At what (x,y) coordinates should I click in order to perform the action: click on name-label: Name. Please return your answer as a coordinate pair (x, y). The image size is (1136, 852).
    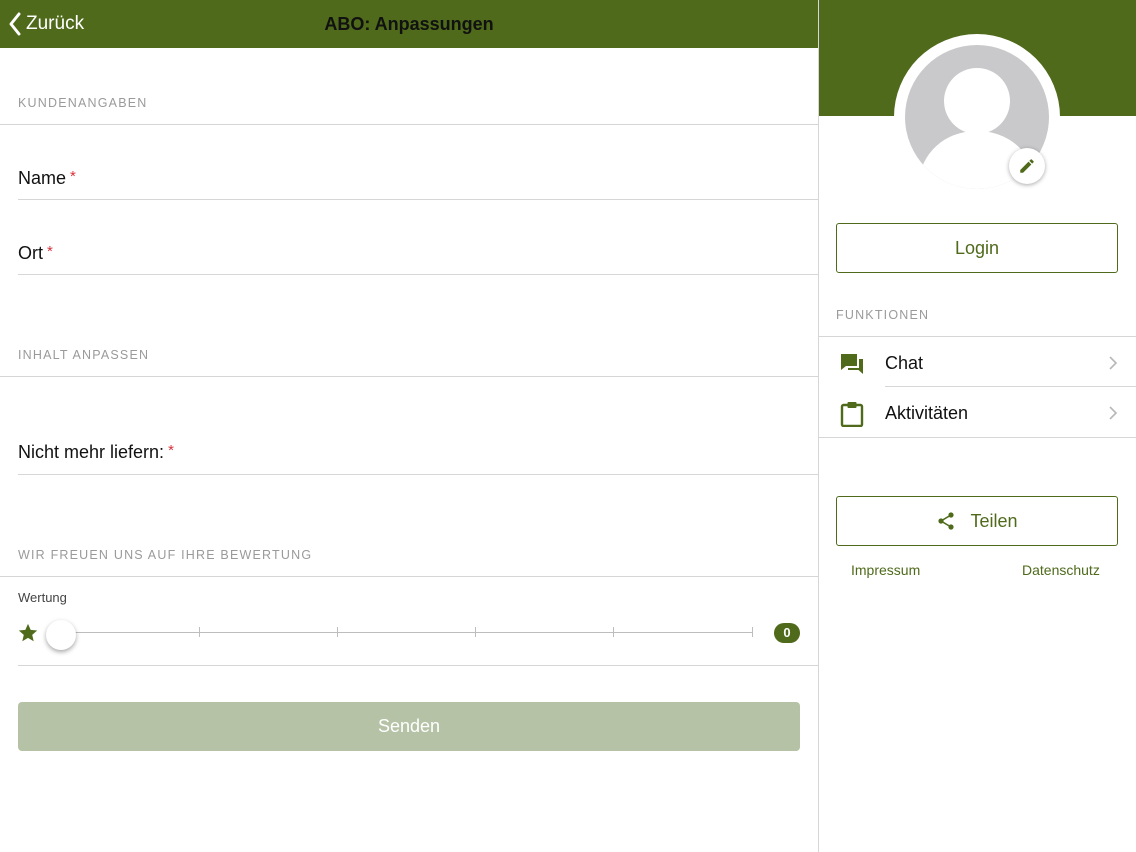
    Looking at the image, I should click on (42, 178).